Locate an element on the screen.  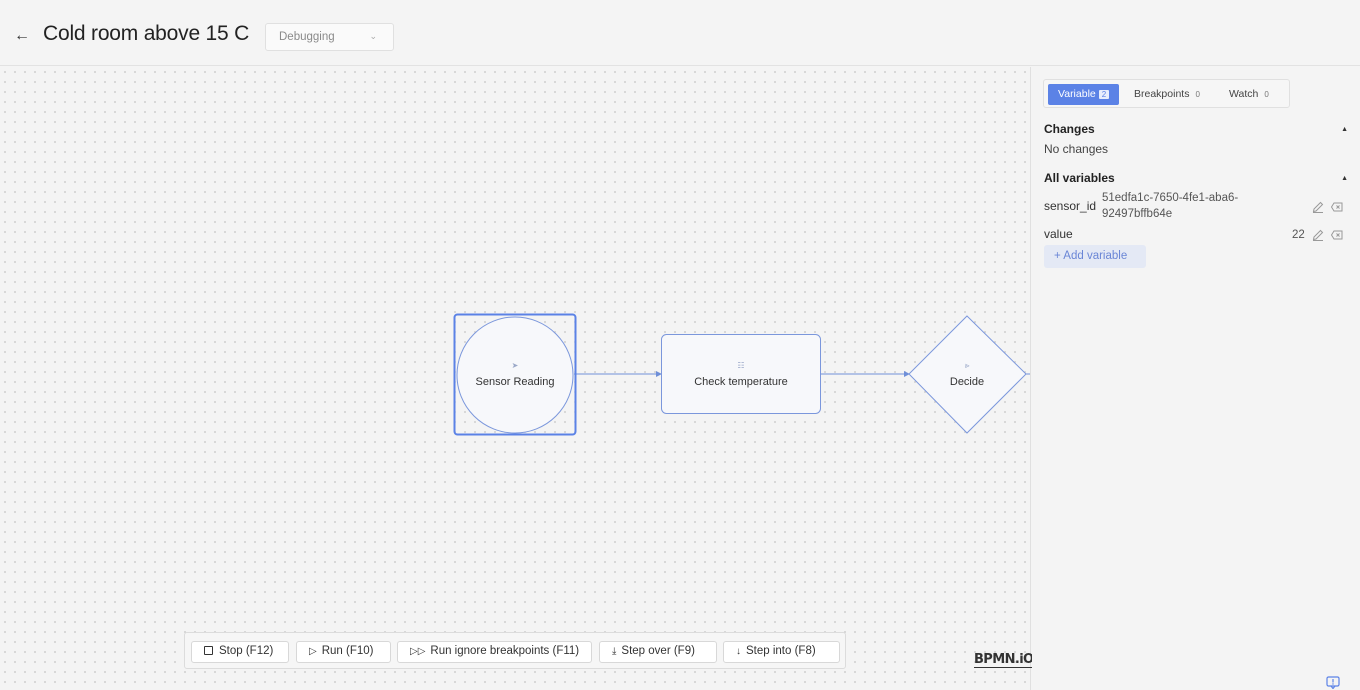
tab-variable-count: 2 is located at coordinates (1104, 94).